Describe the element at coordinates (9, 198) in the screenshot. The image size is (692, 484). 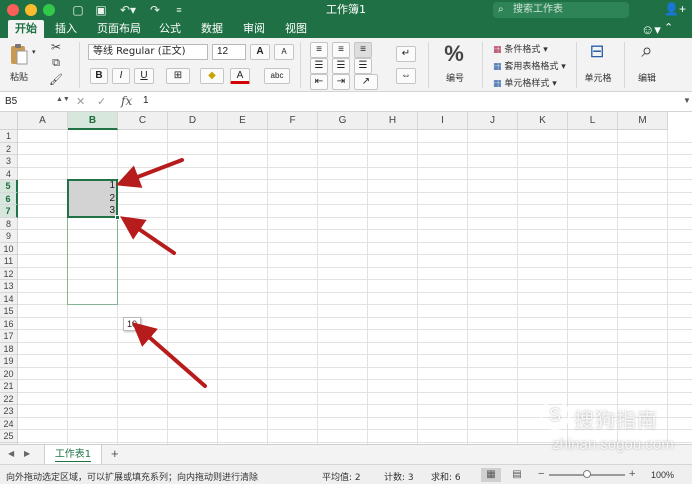
I see `row-header: 6` at that location.